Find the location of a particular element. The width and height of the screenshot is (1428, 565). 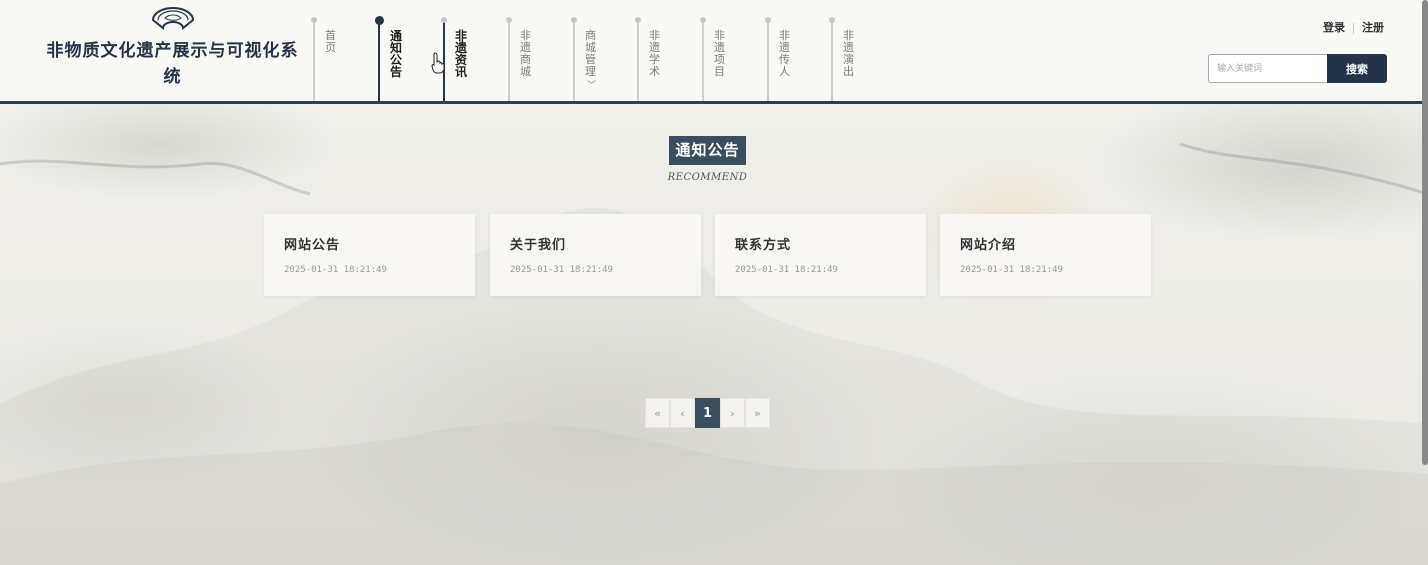

nav-item-label: 通知公告 is located at coordinates (396, 54).